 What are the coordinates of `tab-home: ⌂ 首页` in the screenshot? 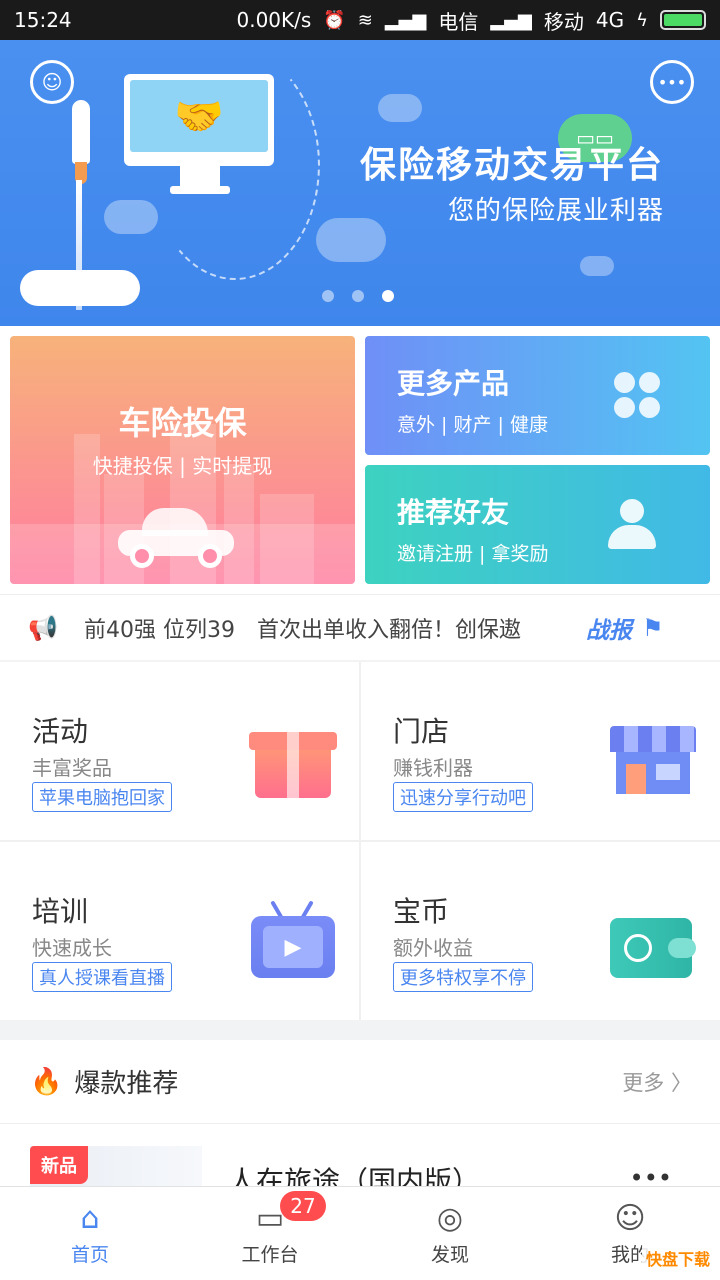 It's located at (90, 1233).